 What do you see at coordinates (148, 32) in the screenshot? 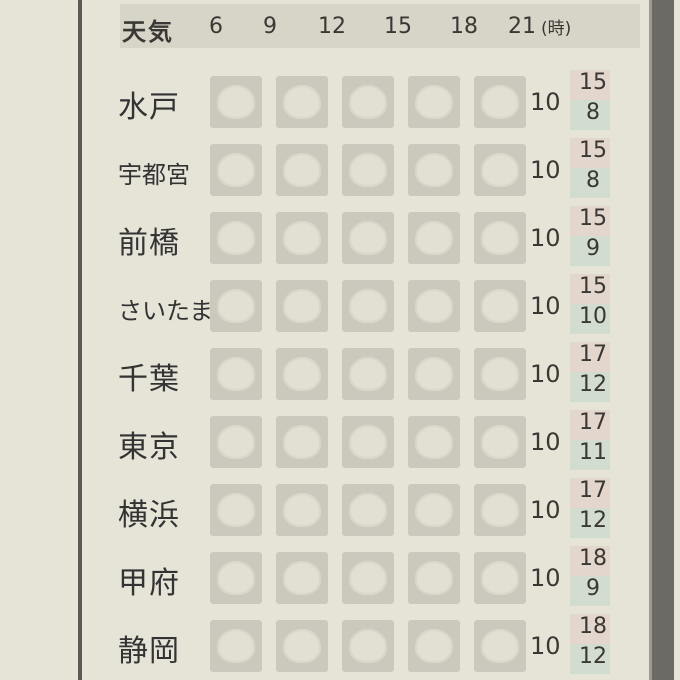
I see `header-title: 天気` at bounding box center [148, 32].